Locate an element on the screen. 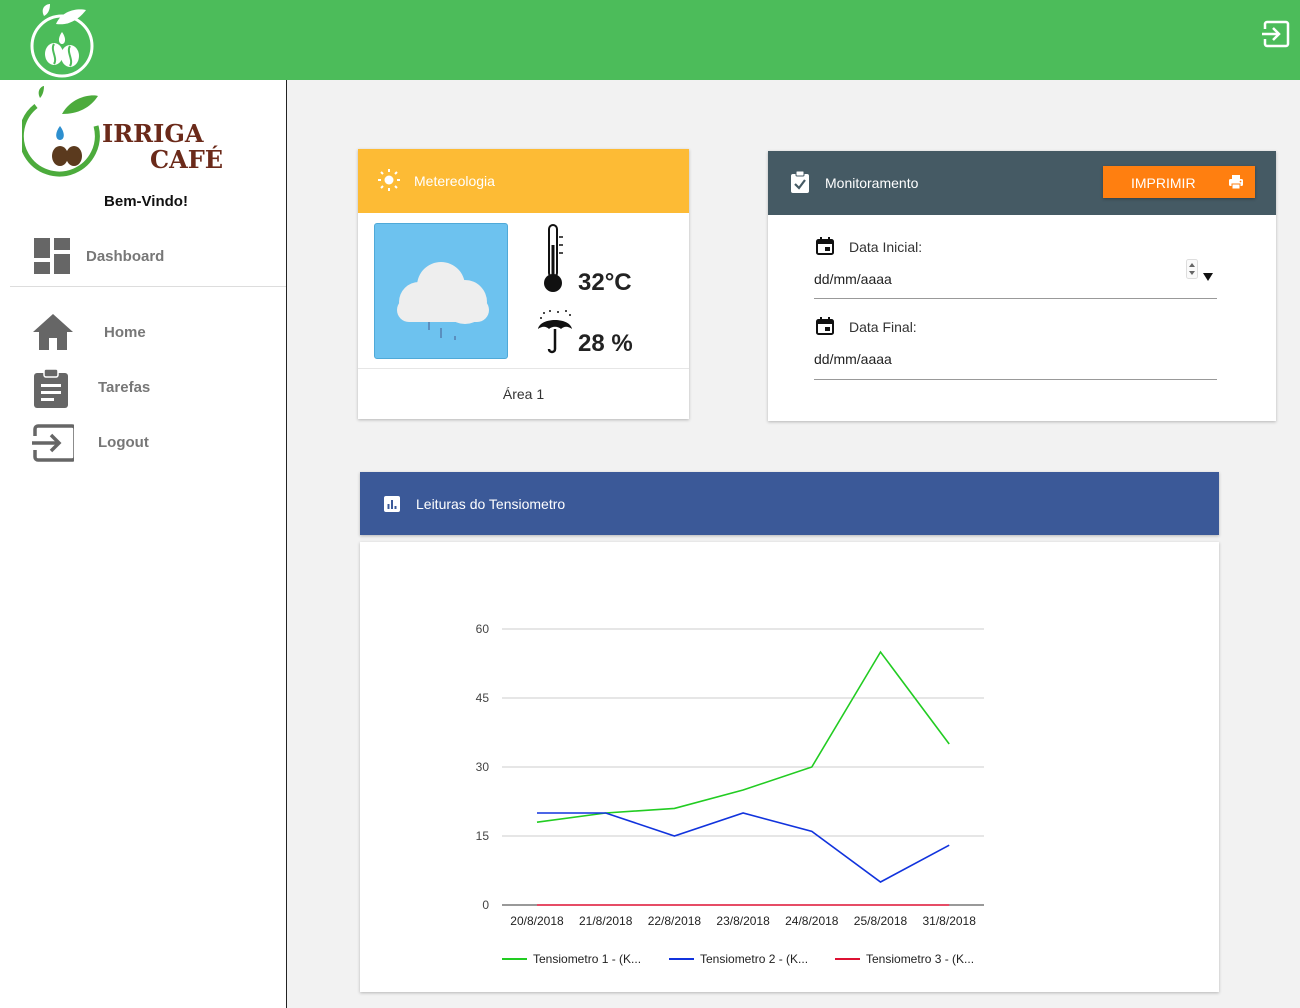 The height and width of the screenshot is (1008, 1300). end-date-label: Data Final: is located at coordinates (883, 327).